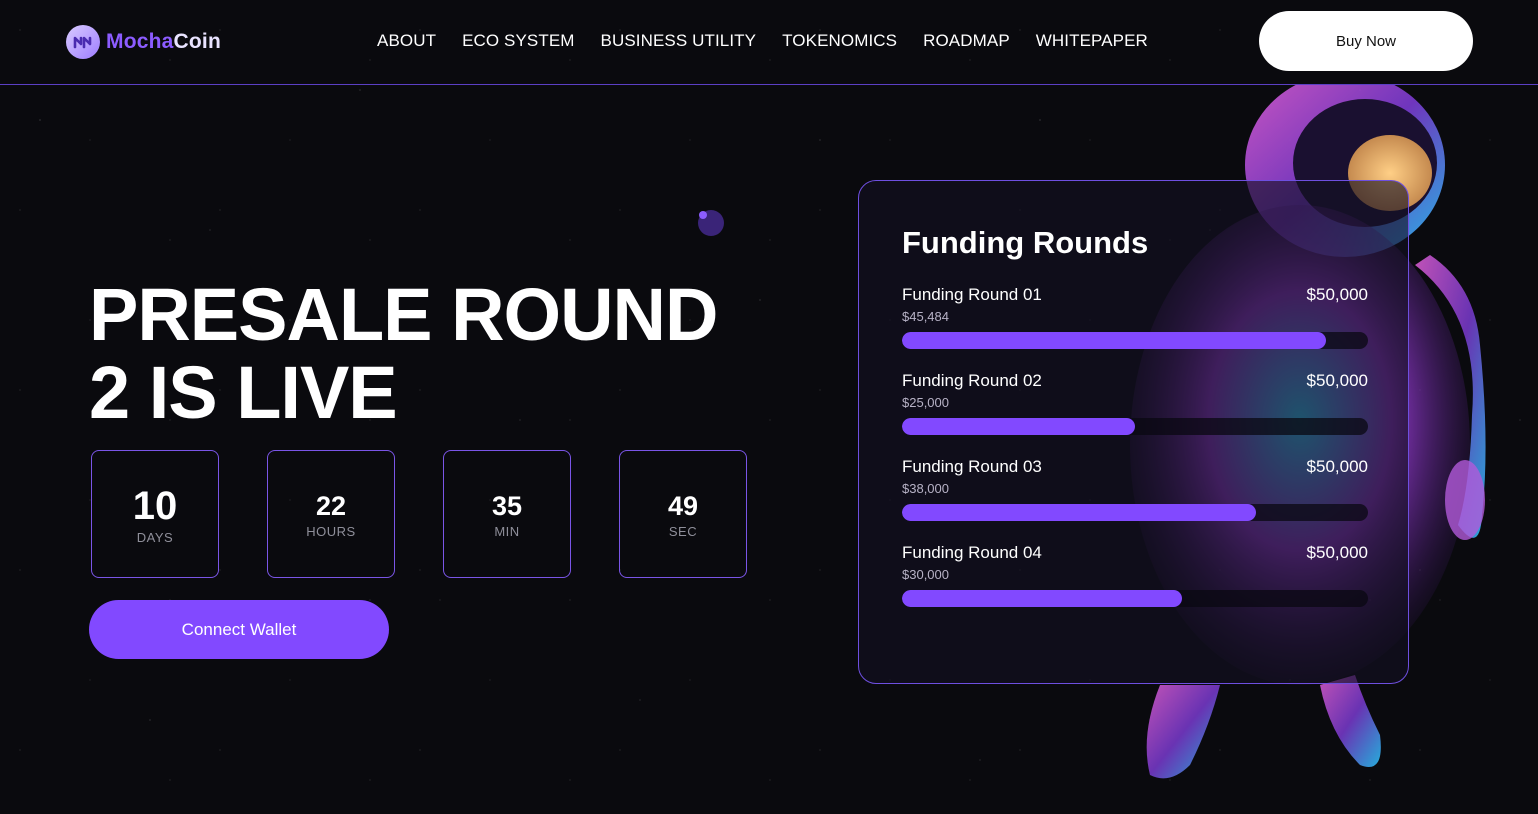 This screenshot has width=1538, height=814. I want to click on nav-tokenomics: TOKENOMICS, so click(839, 41).